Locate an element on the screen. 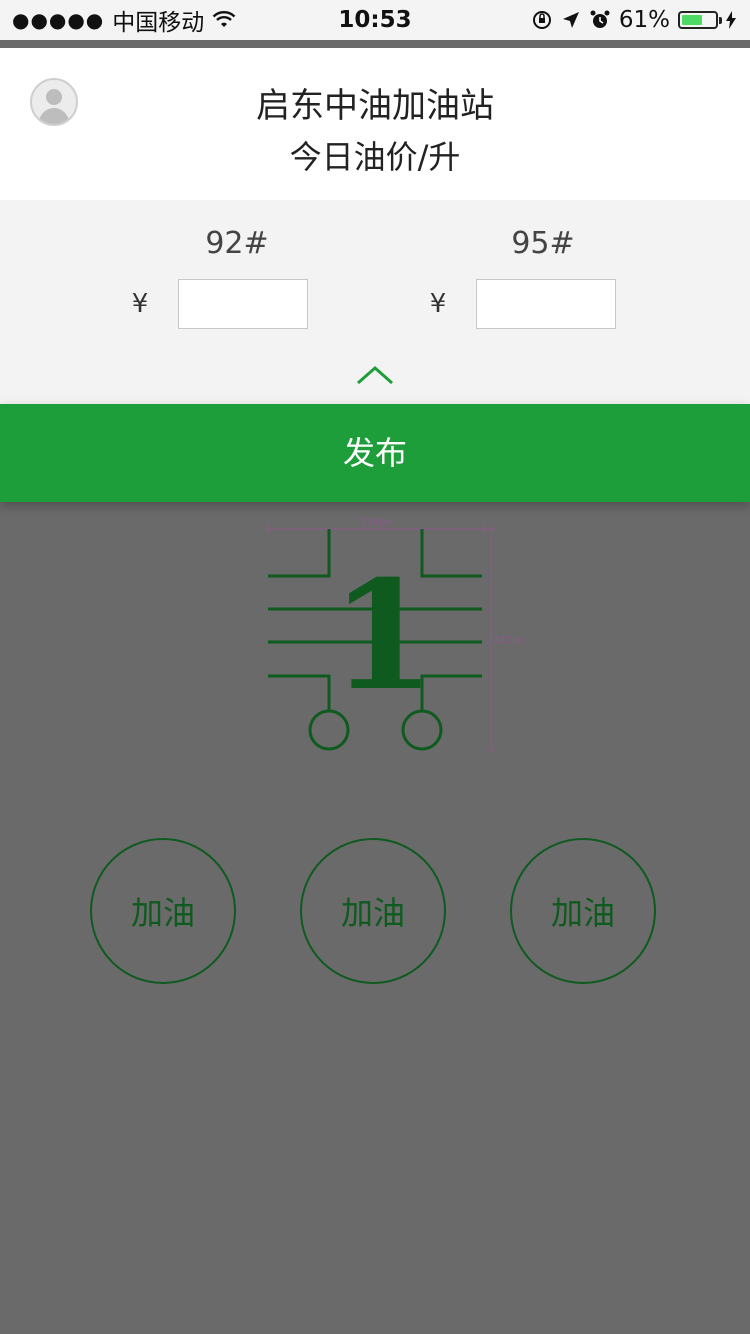 The image size is (750, 1334). price-row-92: ¥ is located at coordinates (214, 304).